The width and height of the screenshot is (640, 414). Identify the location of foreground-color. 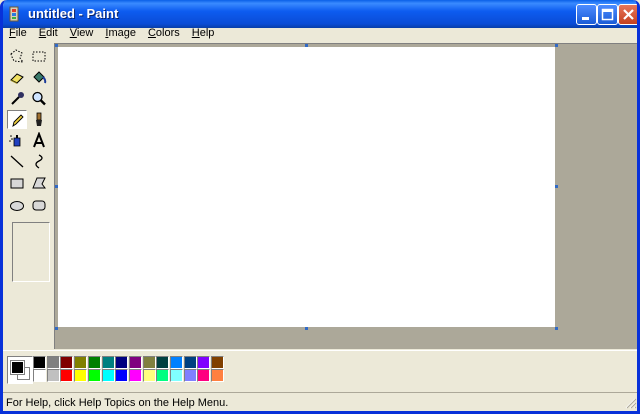
(17, 367).